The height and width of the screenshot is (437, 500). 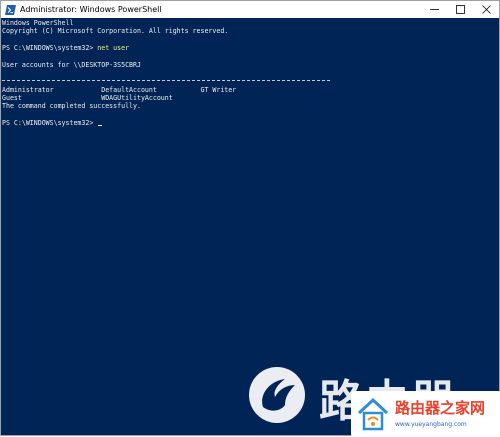 What do you see at coordinates (373, 414) in the screenshot?
I see `house-icon` at bounding box center [373, 414].